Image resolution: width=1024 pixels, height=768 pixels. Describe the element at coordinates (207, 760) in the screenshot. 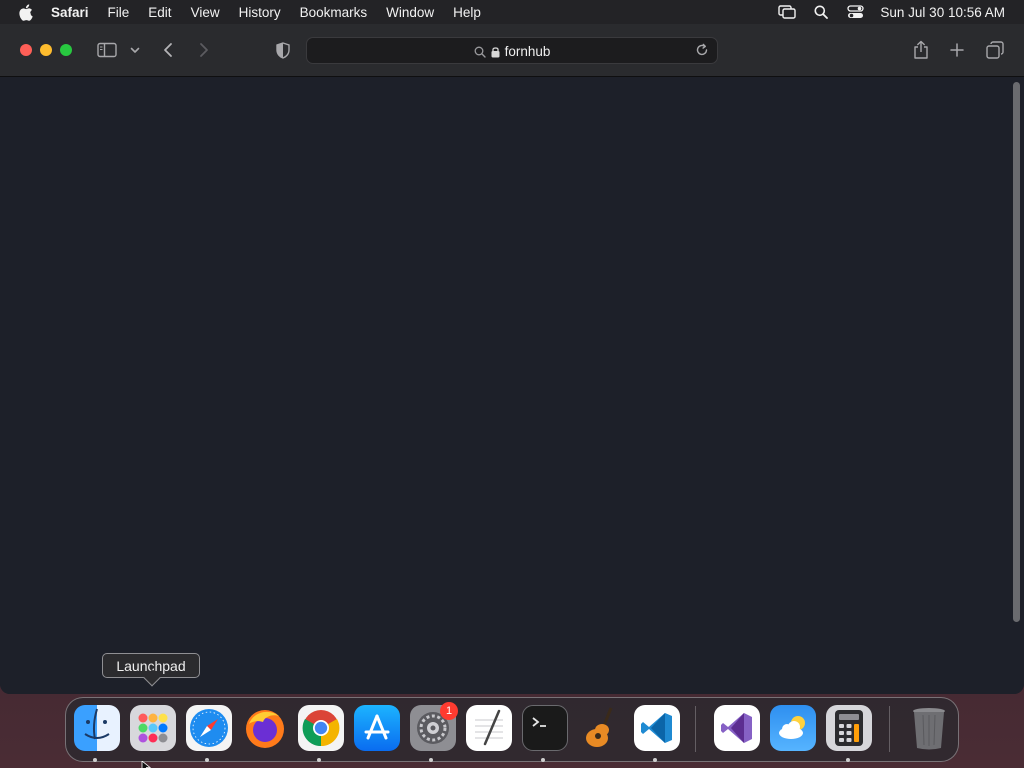

I see `safari-running-indicator` at that location.